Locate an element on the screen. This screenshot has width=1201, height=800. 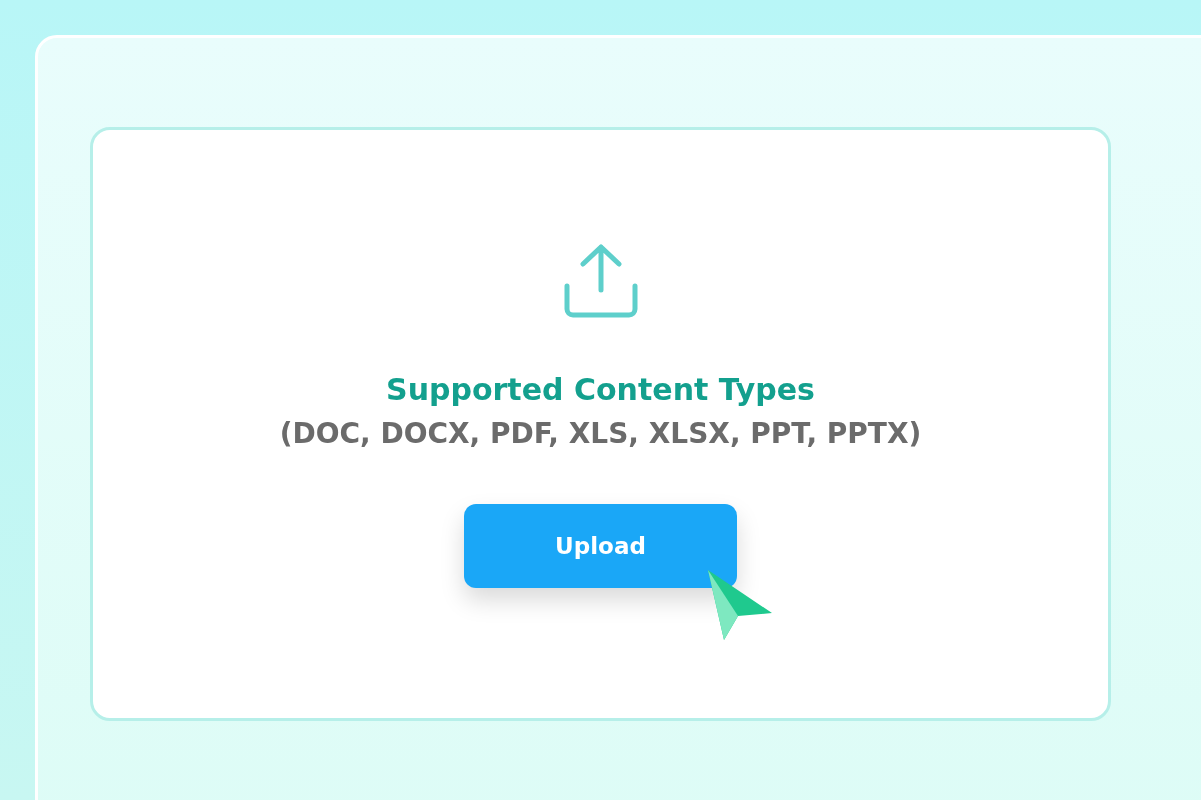
card-title: Supported Content Types is located at coordinates (600, 389).